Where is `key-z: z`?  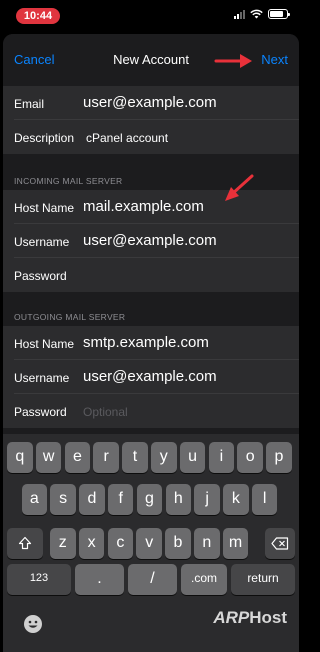
key-z: z is located at coordinates (63, 543).